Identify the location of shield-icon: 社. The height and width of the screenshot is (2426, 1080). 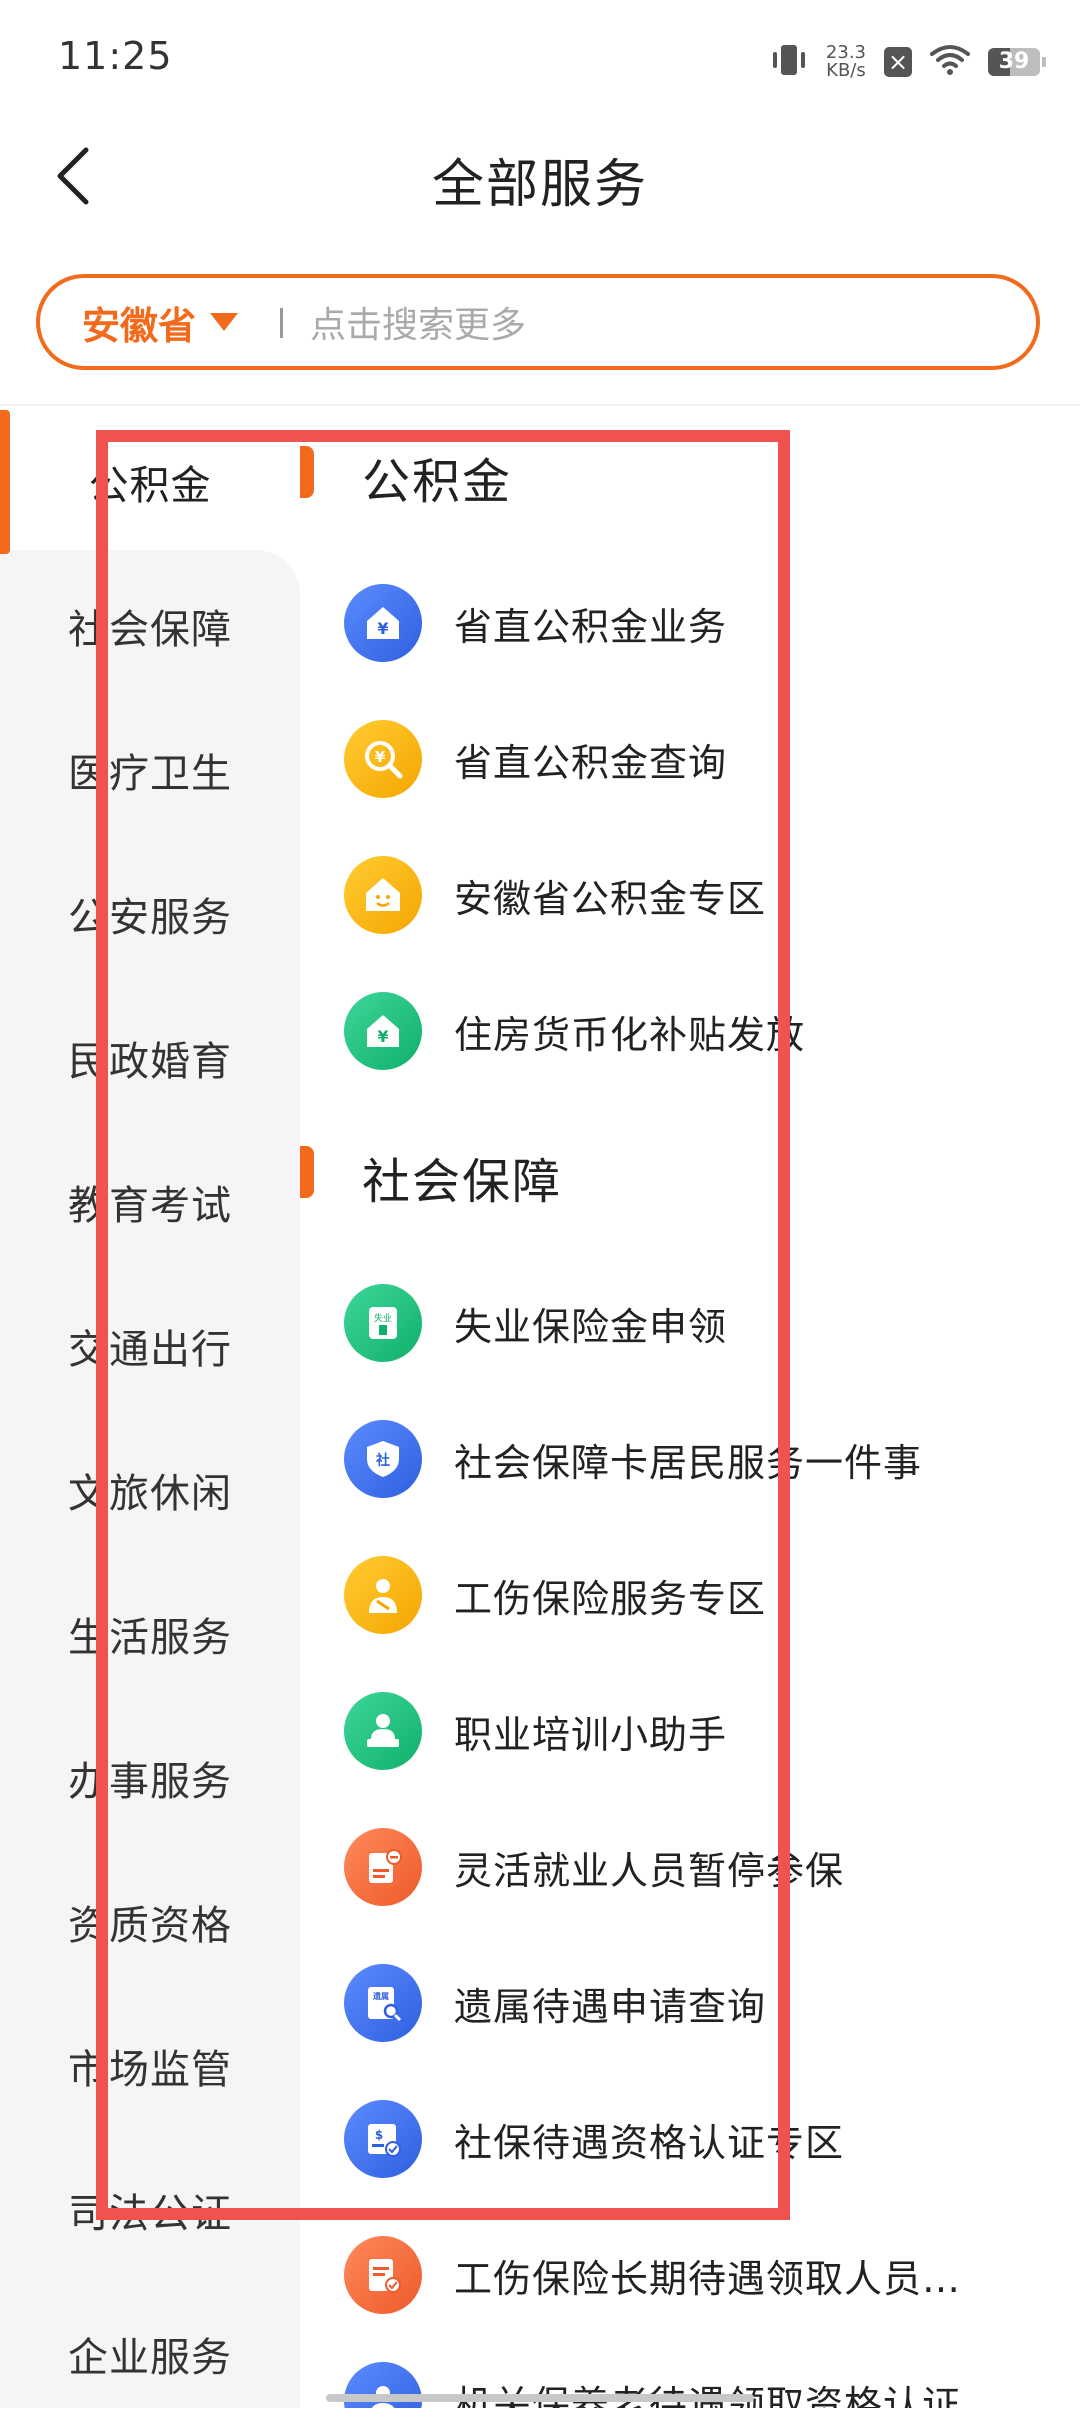
(383, 1459).